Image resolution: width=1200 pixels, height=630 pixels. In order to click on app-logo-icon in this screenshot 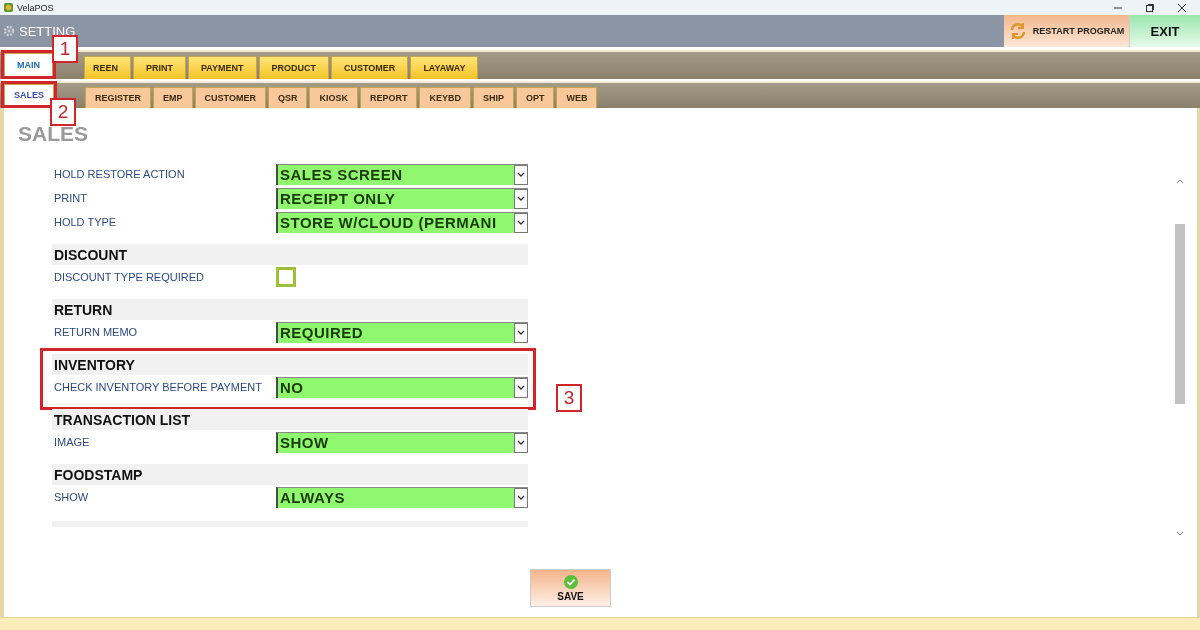, I will do `click(8, 7)`.